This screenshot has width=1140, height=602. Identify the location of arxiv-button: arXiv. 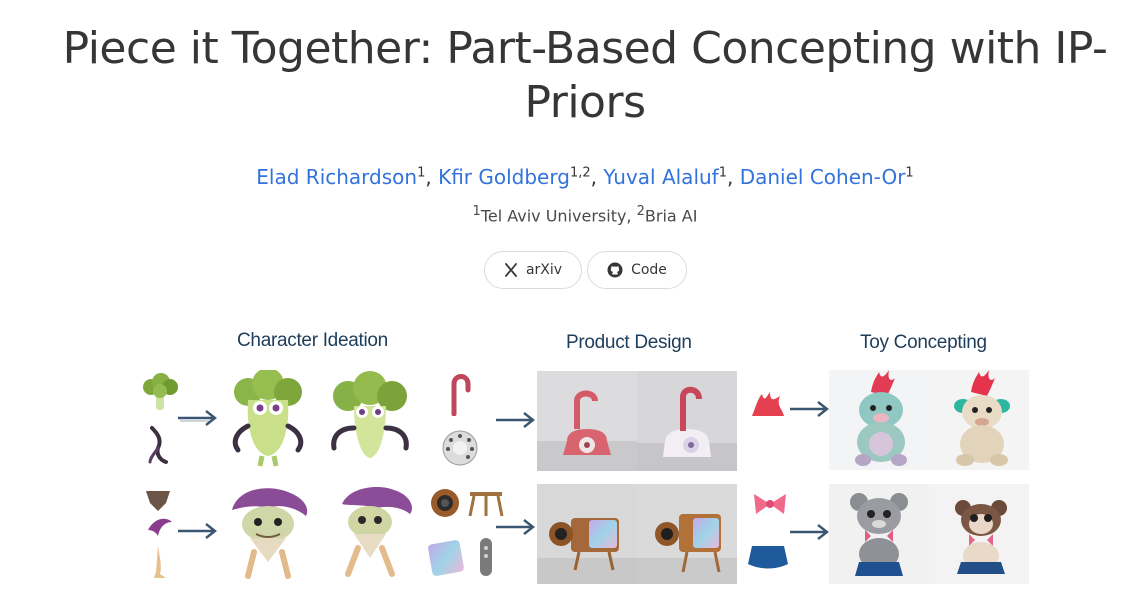
(533, 270).